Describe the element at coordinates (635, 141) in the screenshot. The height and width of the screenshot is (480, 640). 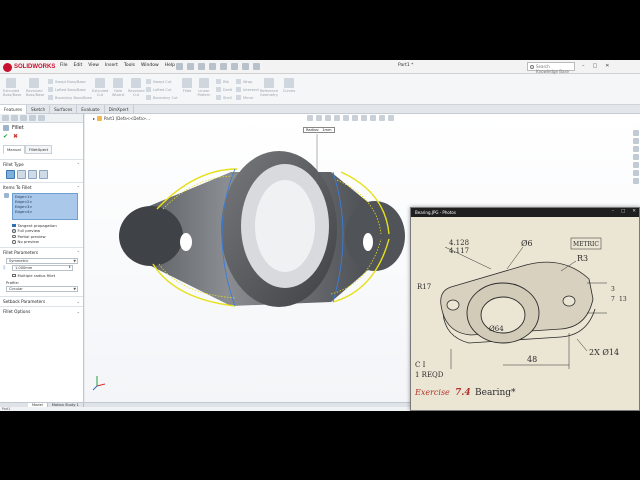
I see `resources-icon` at that location.